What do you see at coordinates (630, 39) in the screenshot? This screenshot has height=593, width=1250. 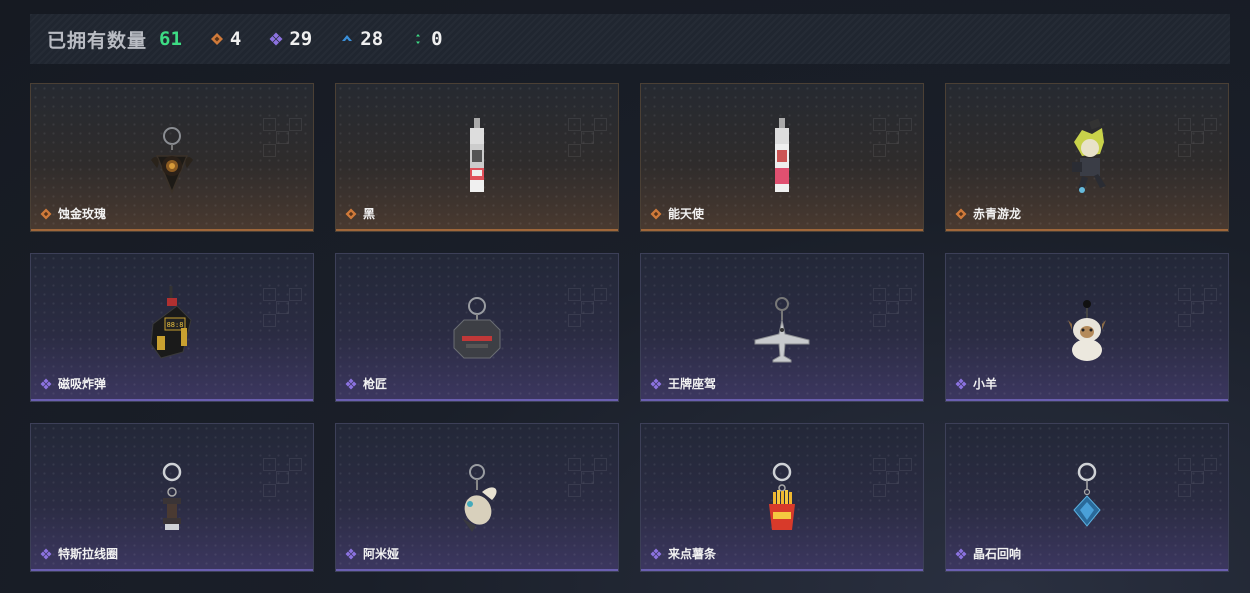 I see `owned-summary-bar: 已拥有数量 61 4 29 28 0` at bounding box center [630, 39].